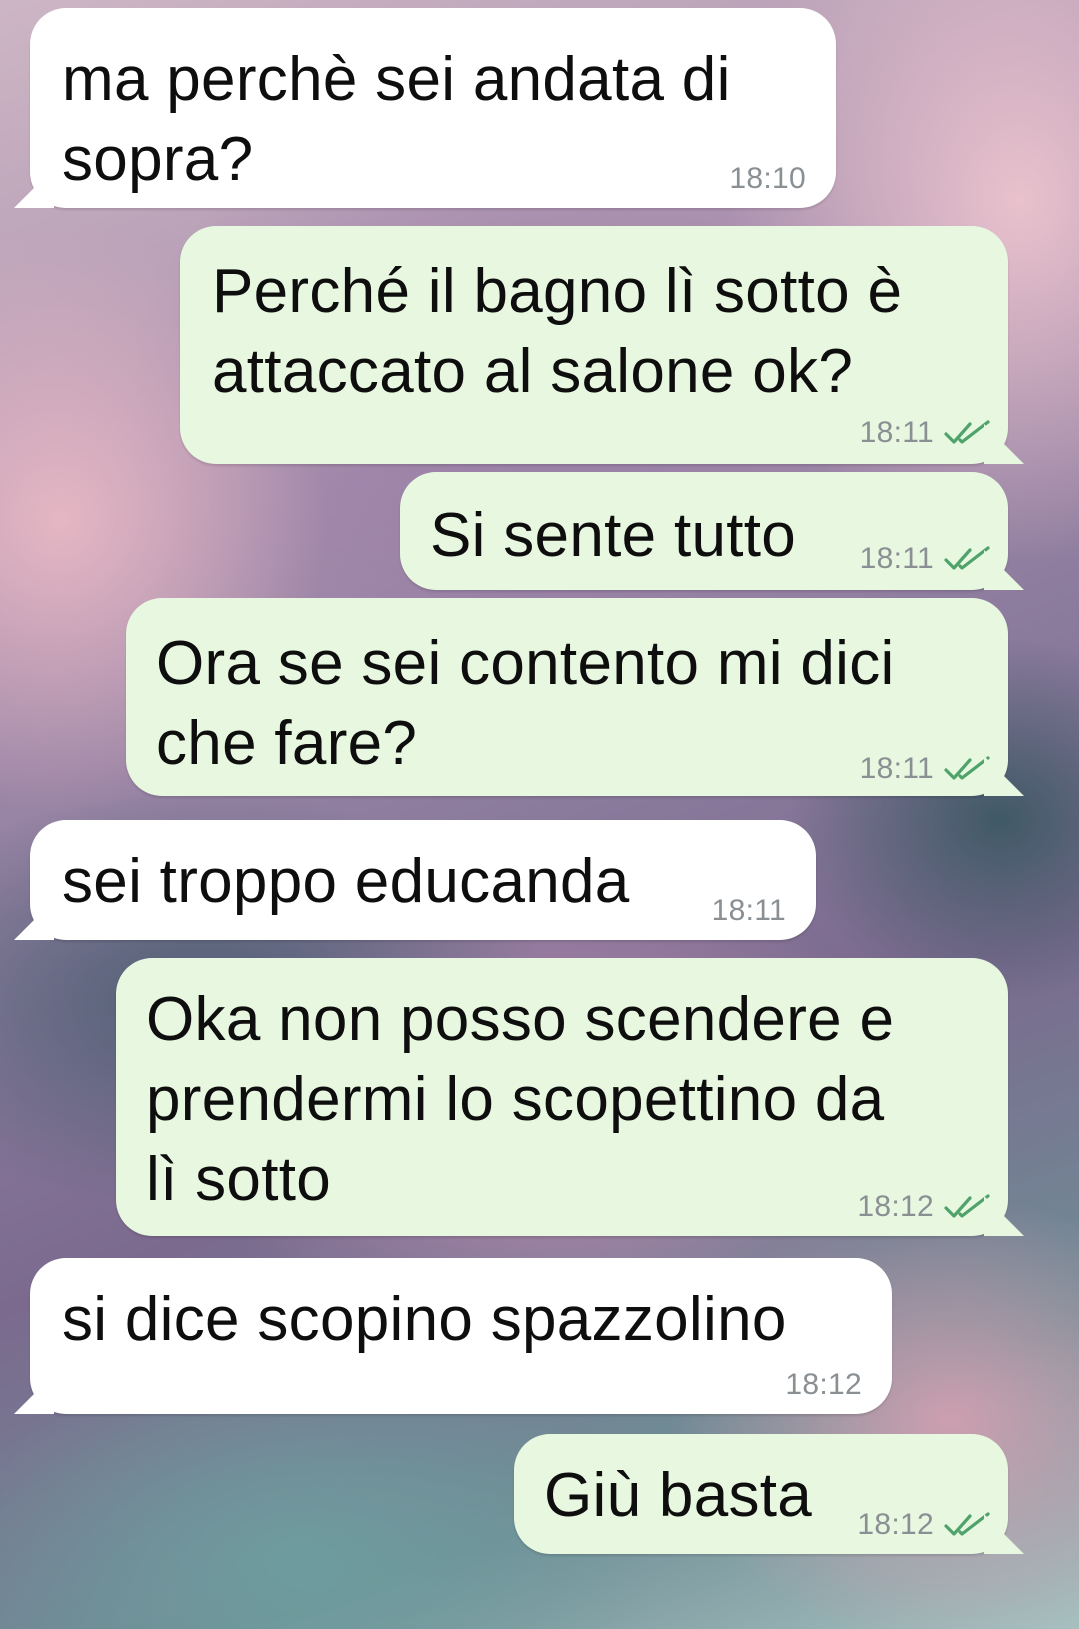  I want to click on message-line: attaccato al salone ok?, so click(533, 371).